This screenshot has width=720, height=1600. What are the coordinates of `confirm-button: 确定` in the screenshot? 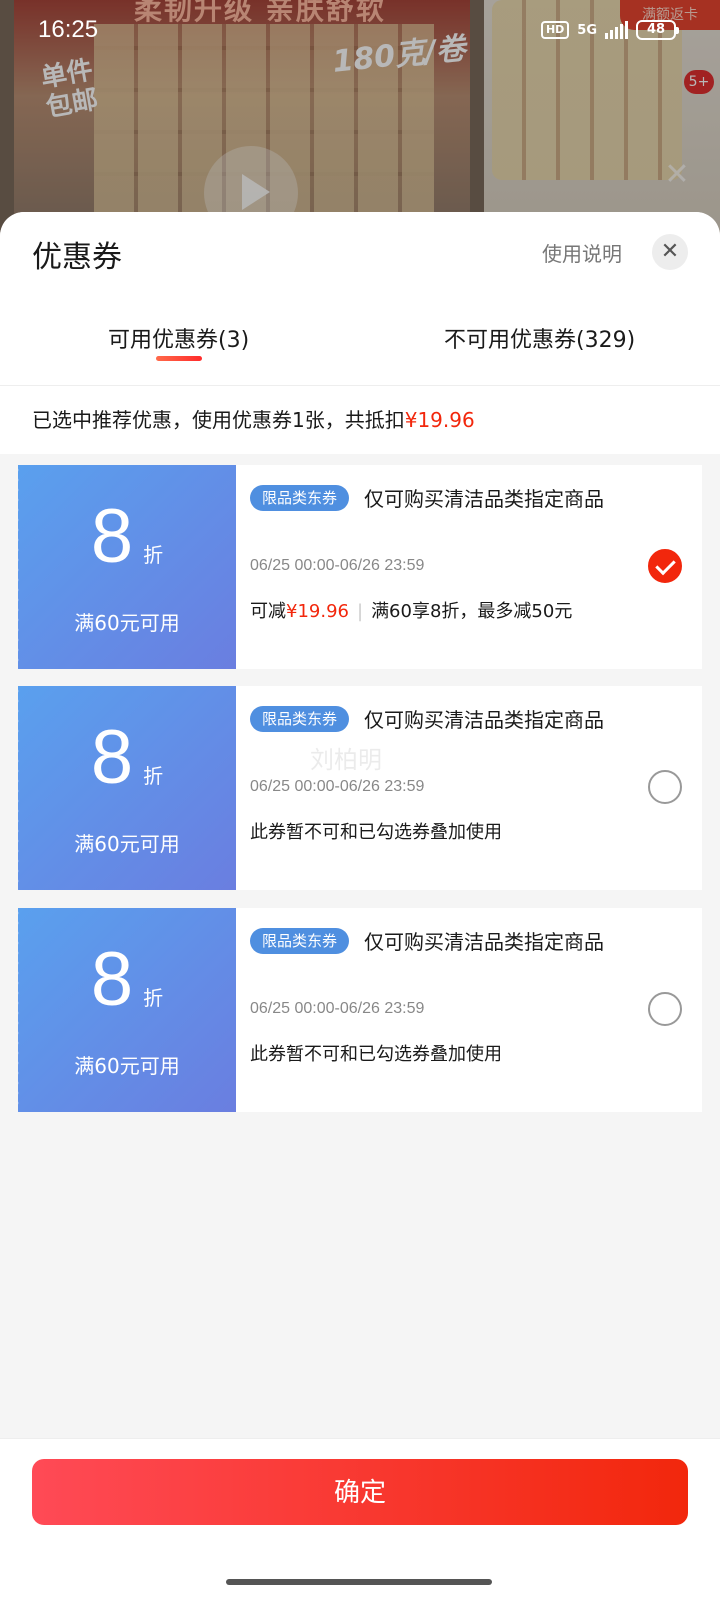 It's located at (360, 1492).